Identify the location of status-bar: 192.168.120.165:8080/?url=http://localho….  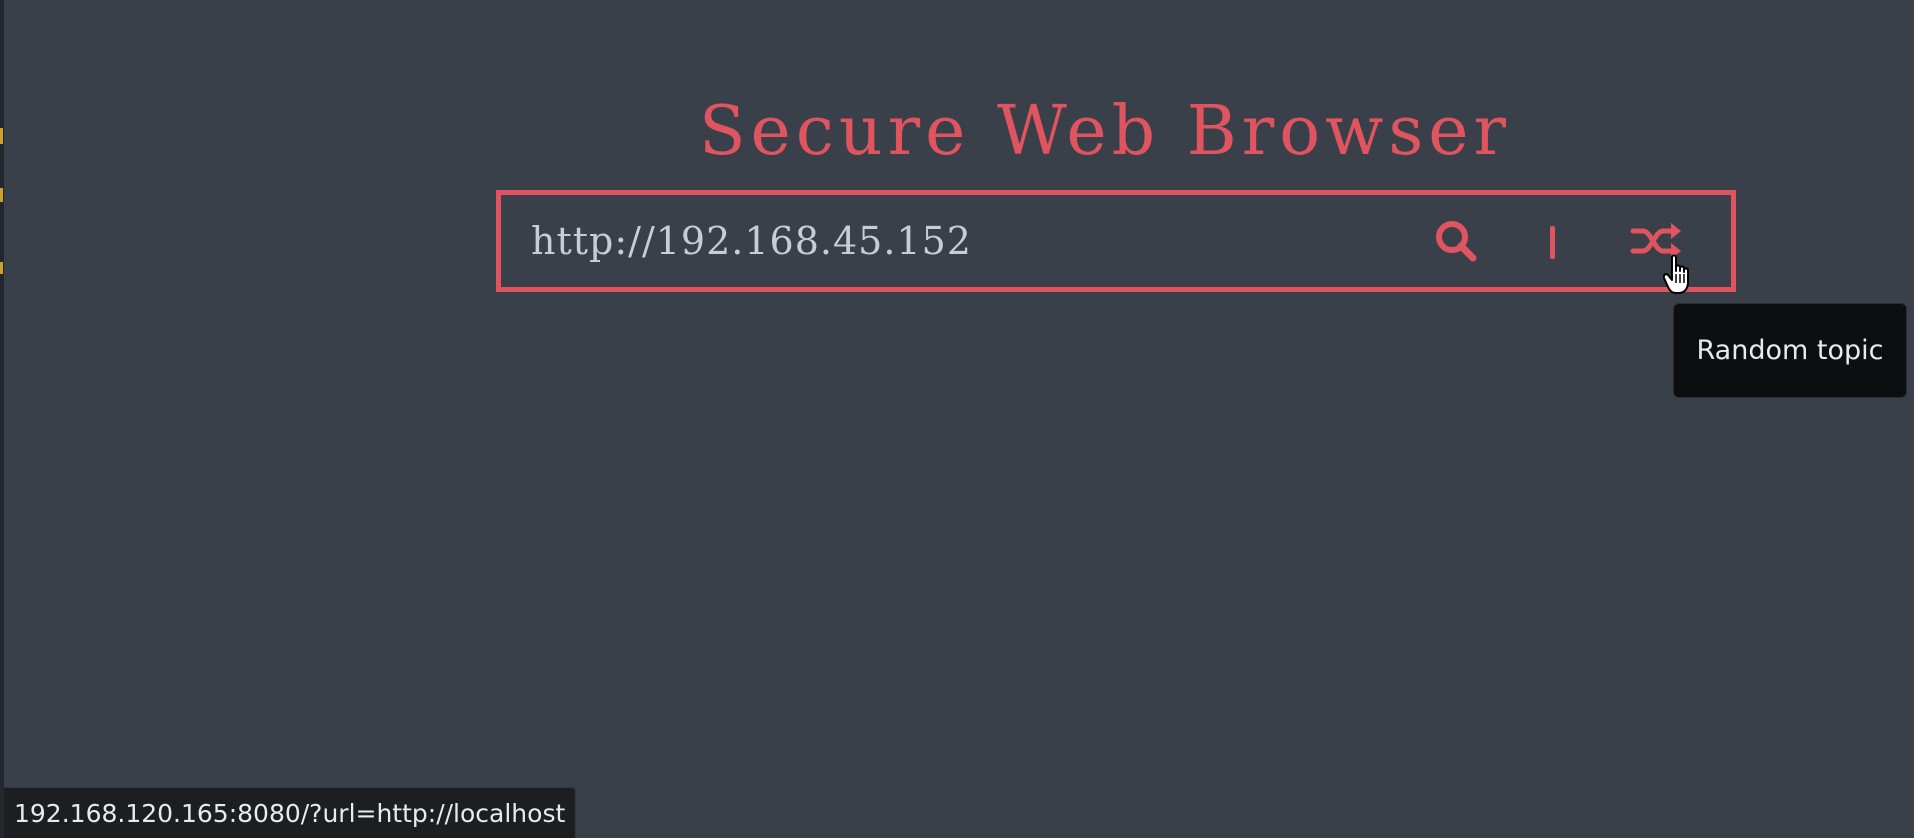
(290, 812).